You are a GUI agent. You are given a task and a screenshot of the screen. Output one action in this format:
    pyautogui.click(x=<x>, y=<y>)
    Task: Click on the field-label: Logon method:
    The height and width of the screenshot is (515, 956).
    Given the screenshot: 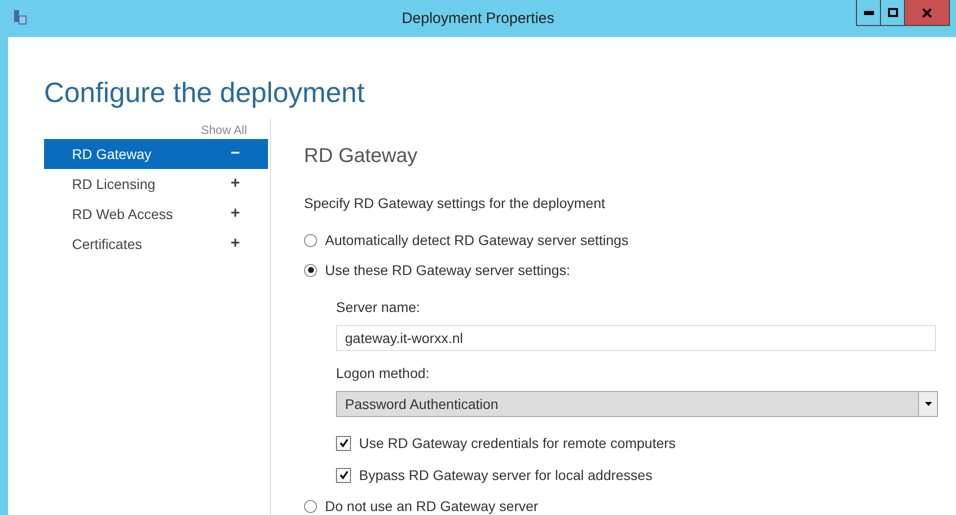 What is the action you would take?
    pyautogui.click(x=383, y=373)
    